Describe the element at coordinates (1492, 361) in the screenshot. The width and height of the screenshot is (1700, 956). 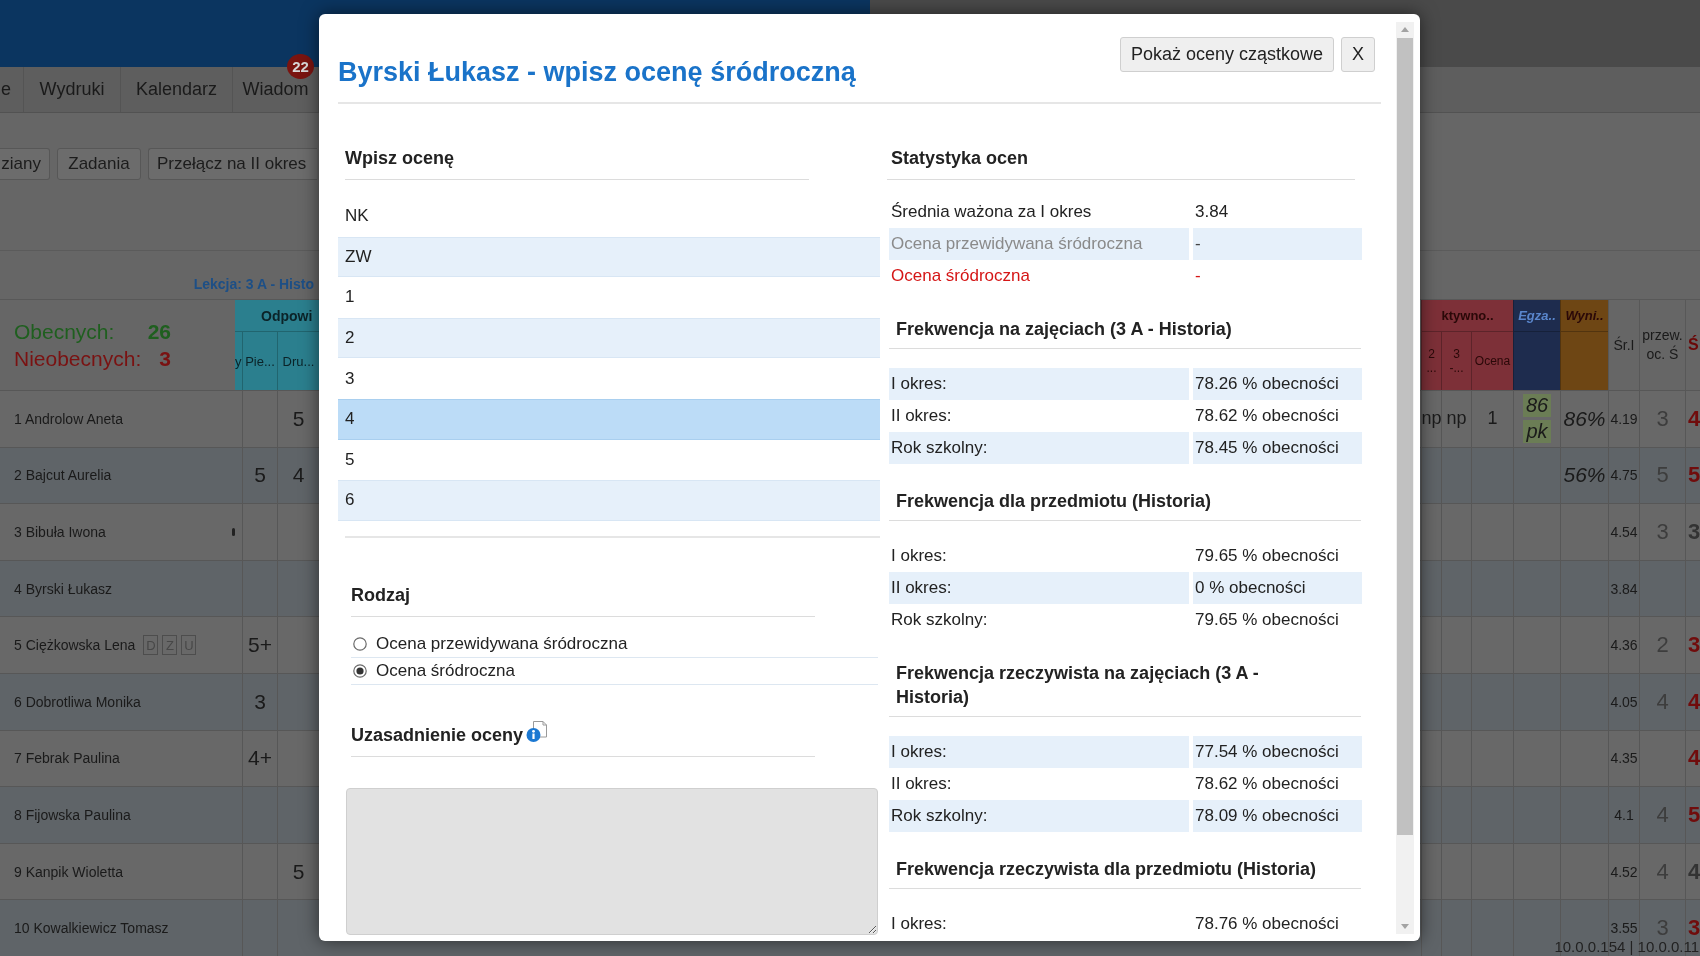
I see `column-header: Ocena` at that location.